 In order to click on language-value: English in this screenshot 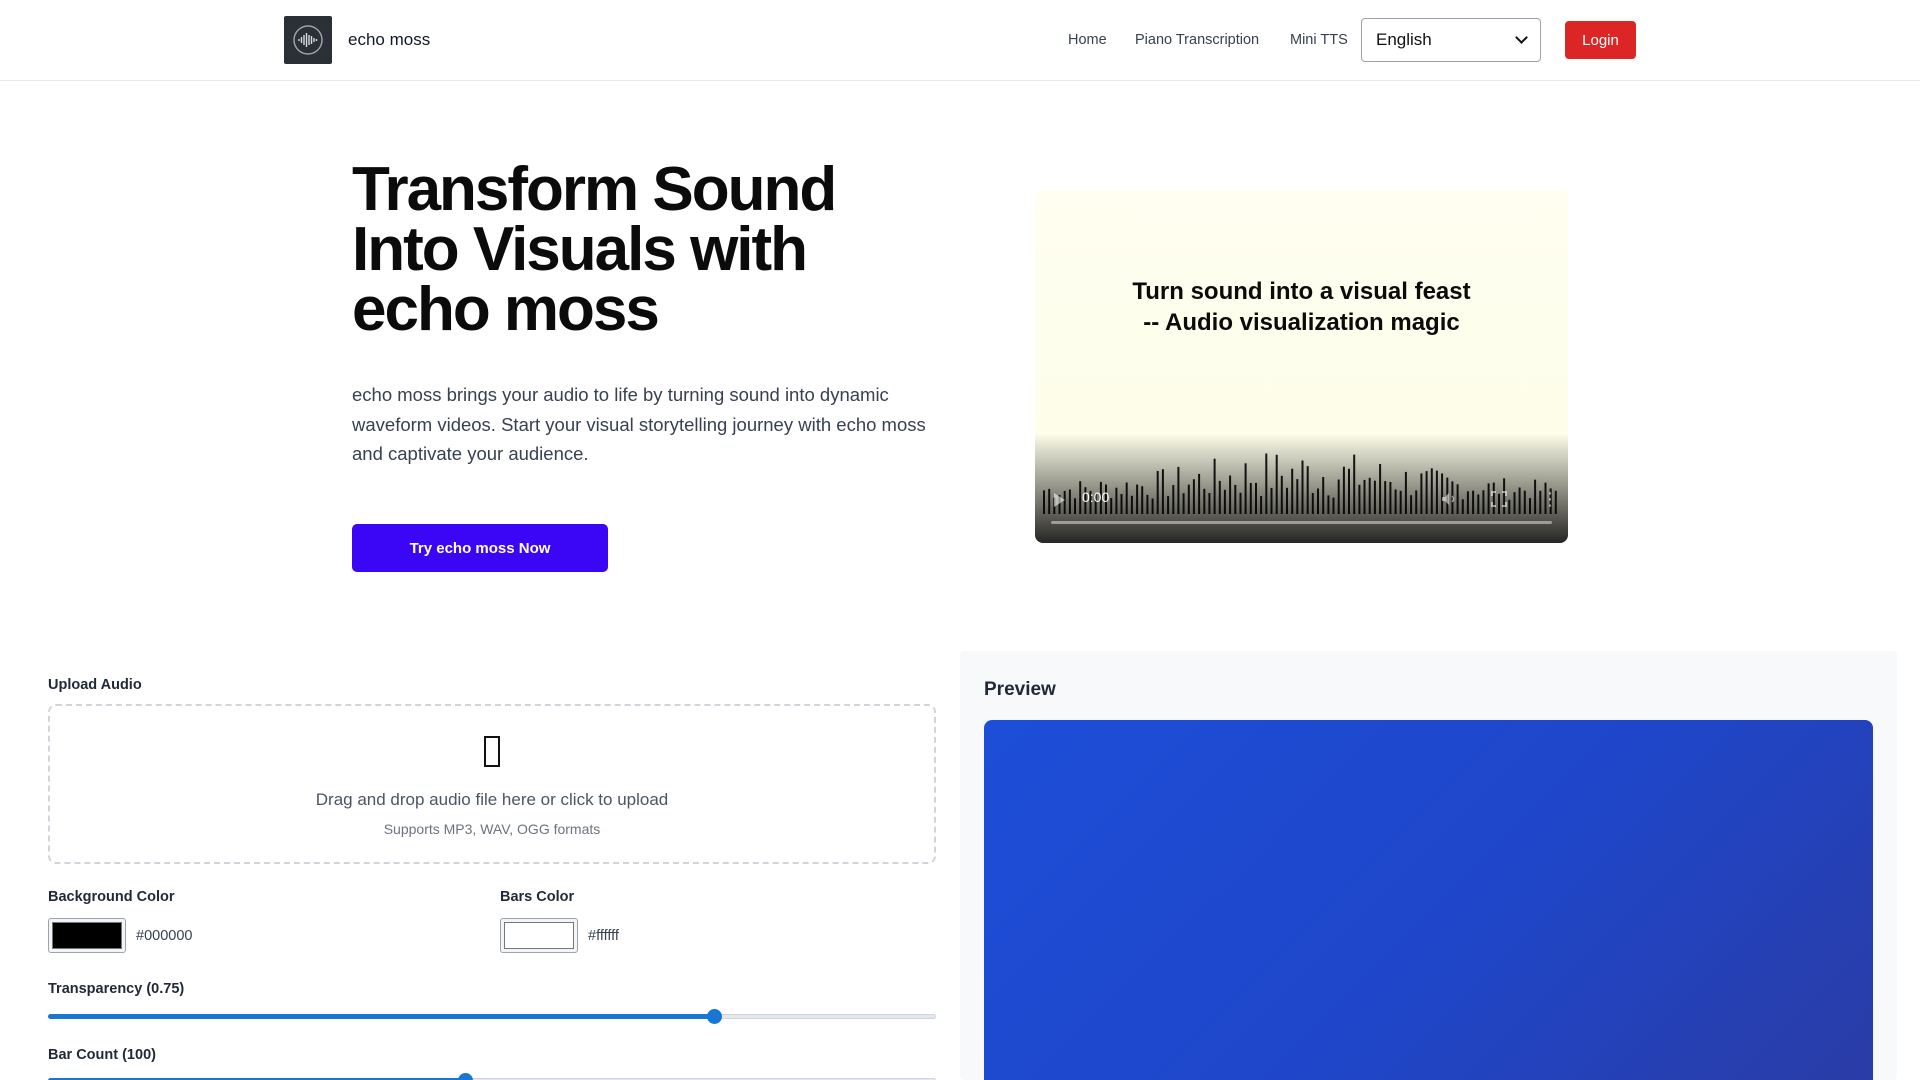, I will do `click(1404, 39)`.